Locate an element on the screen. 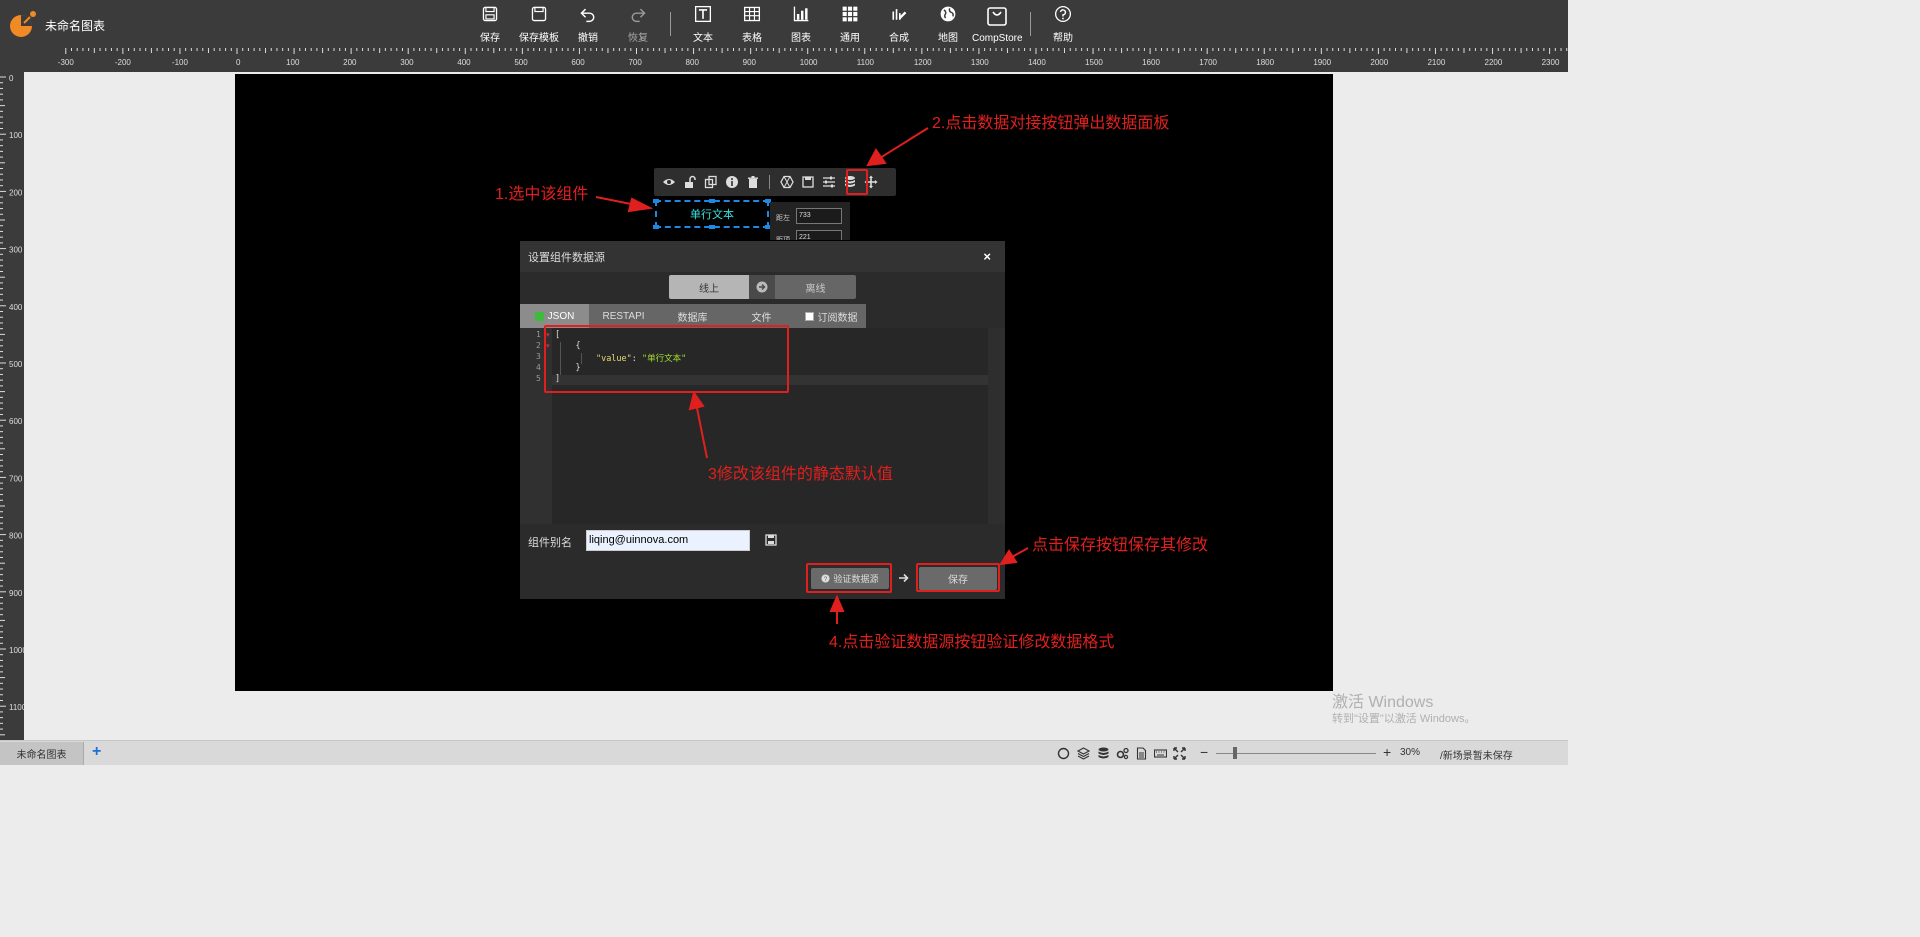 The height and width of the screenshot is (937, 1920). tab-restapi: RESTAPI is located at coordinates (623, 316).